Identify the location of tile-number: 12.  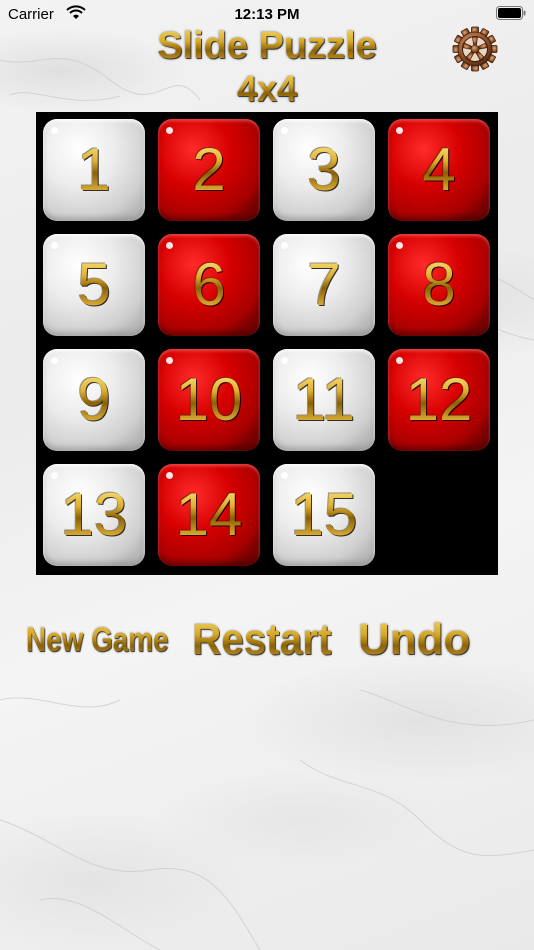
(439, 399).